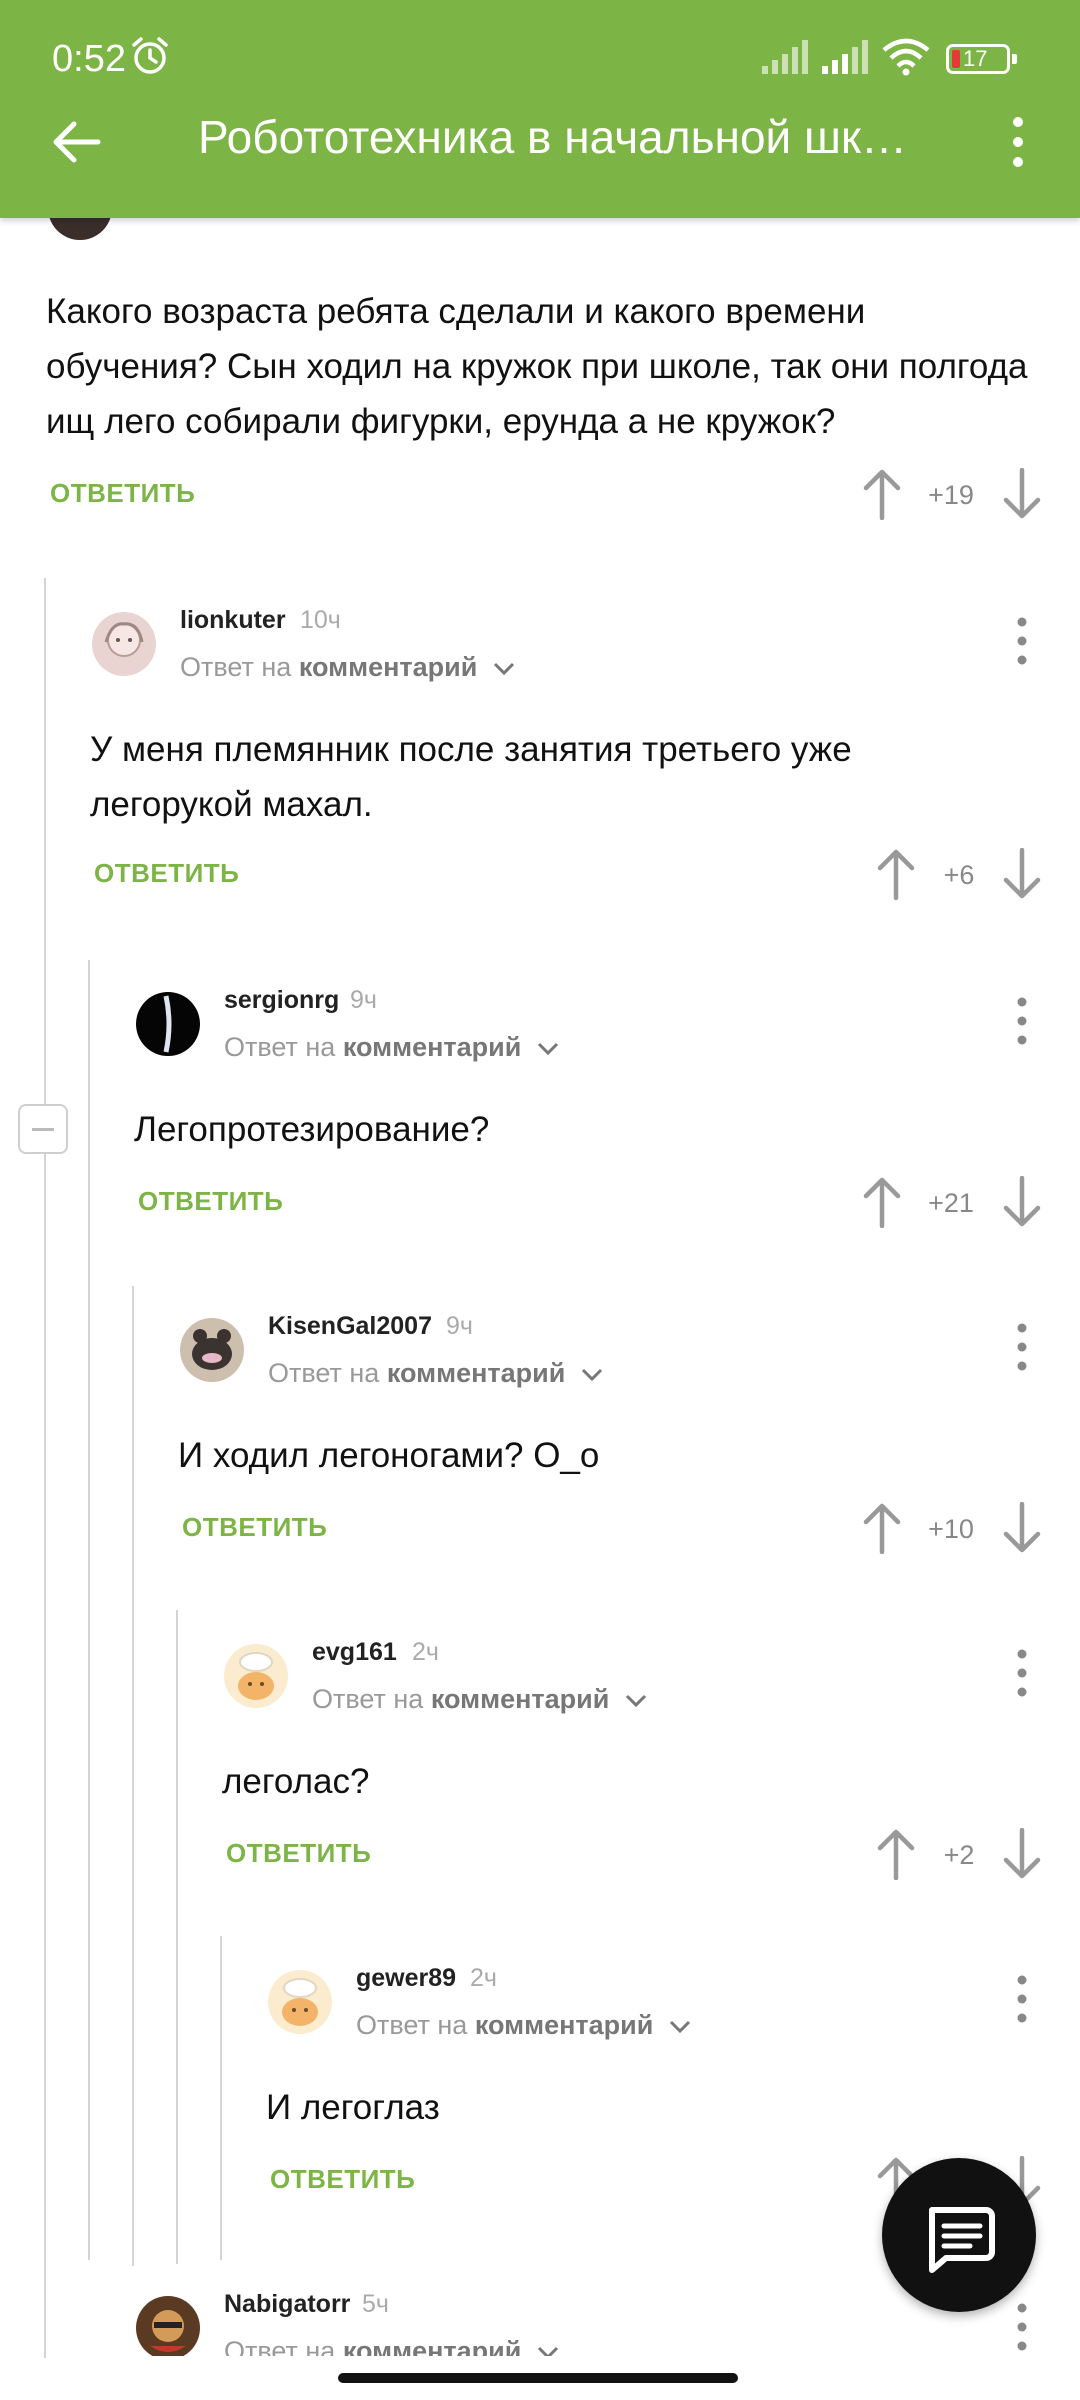  I want to click on battery-level: 17, so click(975, 58).